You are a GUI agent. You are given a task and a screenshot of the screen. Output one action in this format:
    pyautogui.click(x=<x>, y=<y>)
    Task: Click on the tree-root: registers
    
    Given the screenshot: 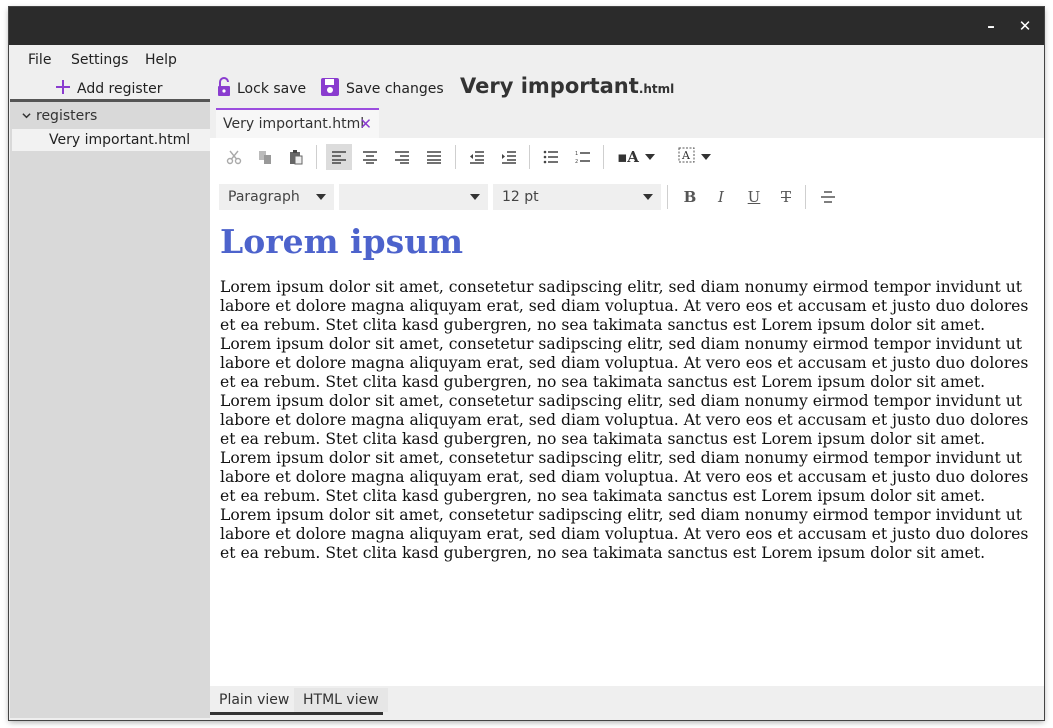 What is the action you would take?
    pyautogui.click(x=59, y=116)
    